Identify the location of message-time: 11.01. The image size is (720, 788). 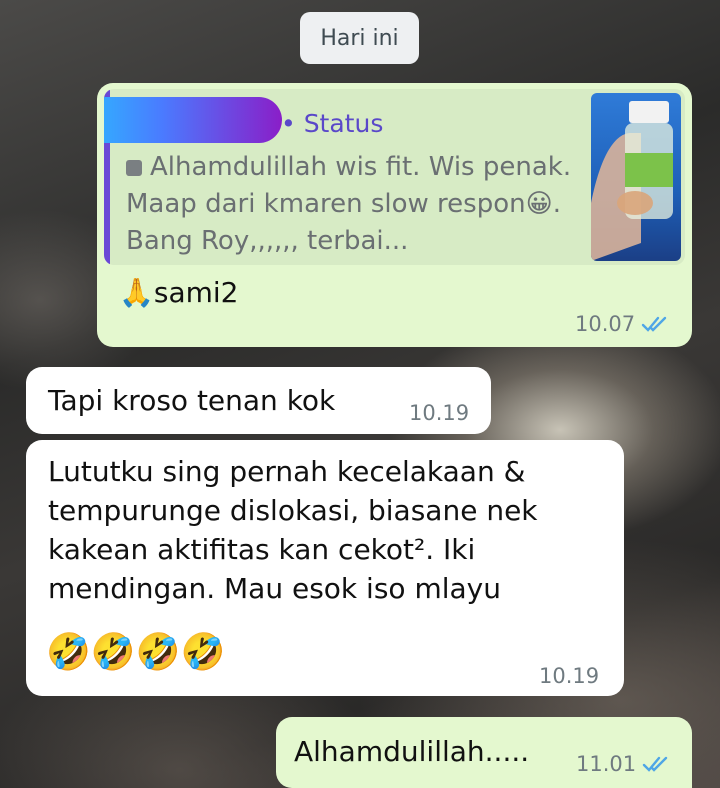
(606, 764).